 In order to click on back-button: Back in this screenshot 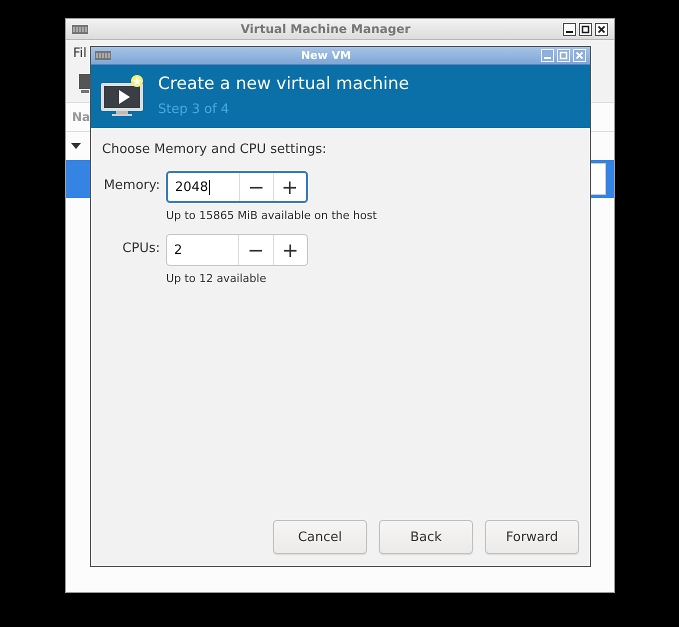, I will do `click(426, 537)`.